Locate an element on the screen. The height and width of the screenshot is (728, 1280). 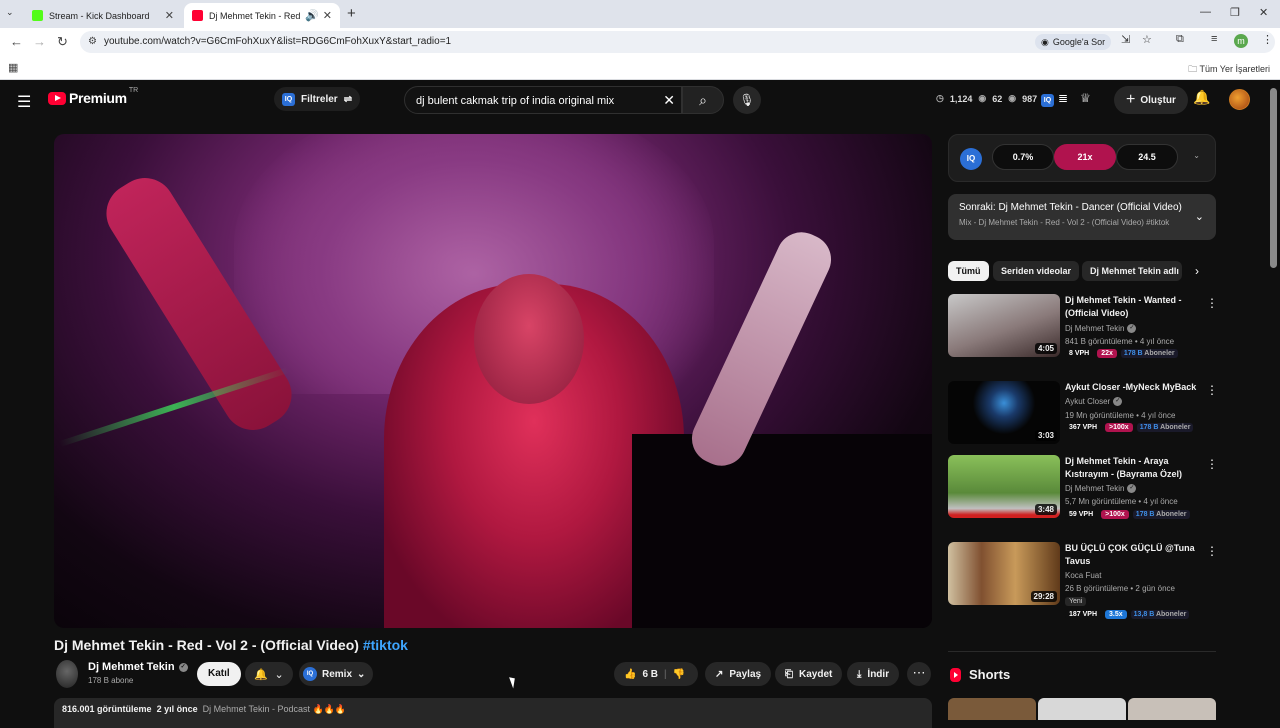
download-button: ⤓ İndir is located at coordinates (873, 674).